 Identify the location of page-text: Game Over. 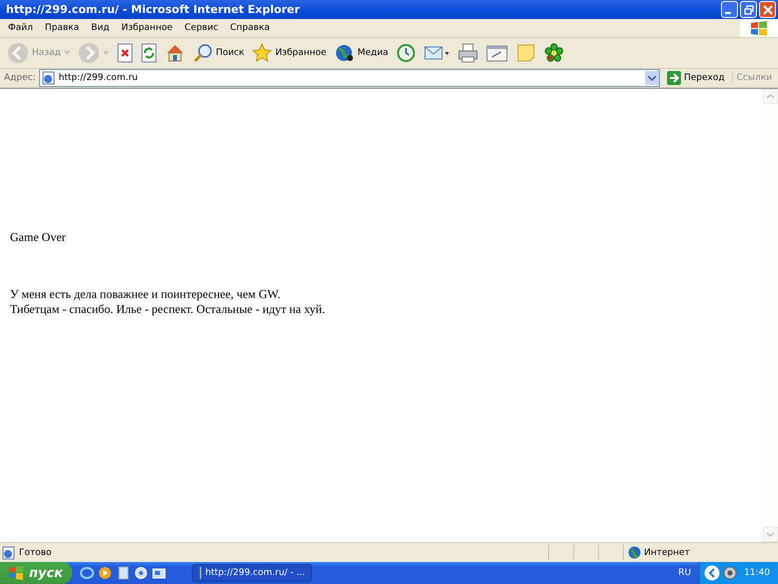
(38, 237).